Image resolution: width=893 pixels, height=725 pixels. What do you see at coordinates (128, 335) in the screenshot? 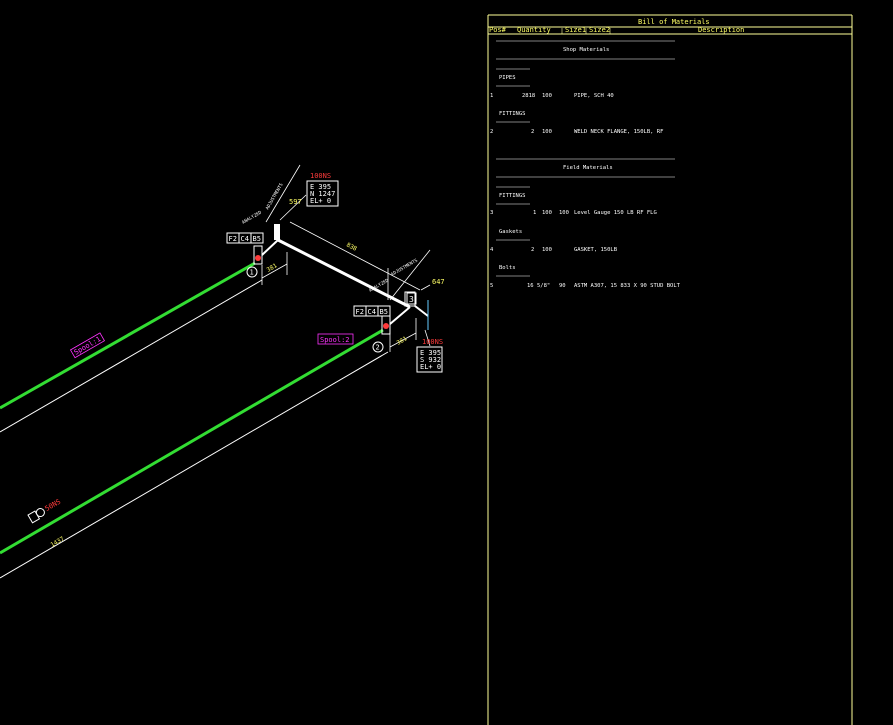
I see `pipe-run-upper` at bounding box center [128, 335].